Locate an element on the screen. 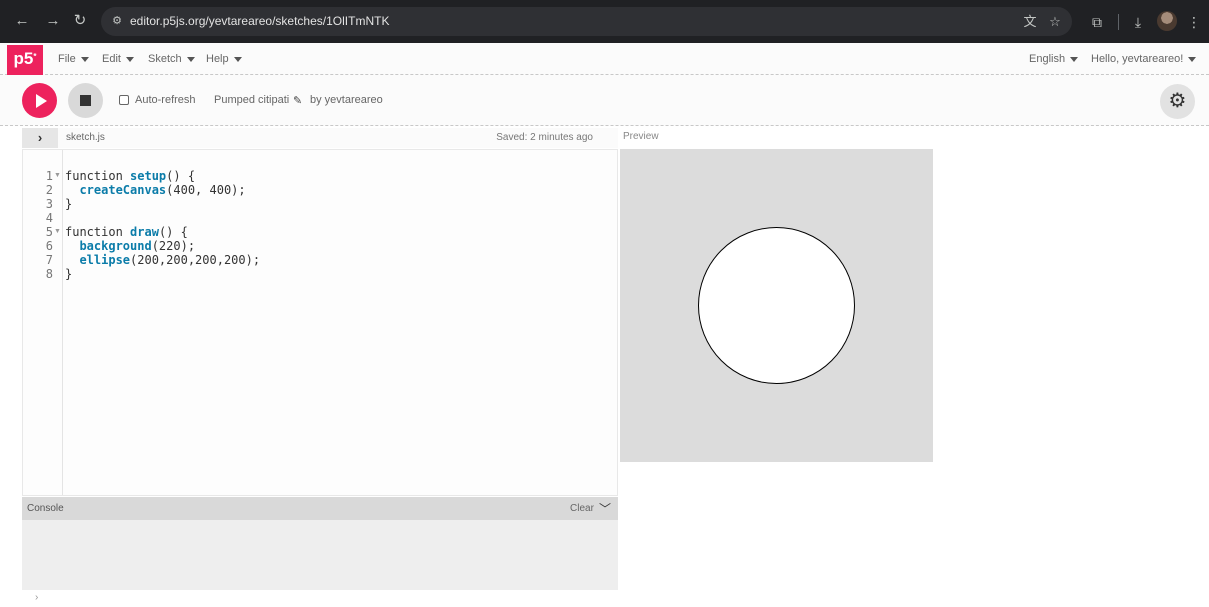  preview-canvas is located at coordinates (776, 305).